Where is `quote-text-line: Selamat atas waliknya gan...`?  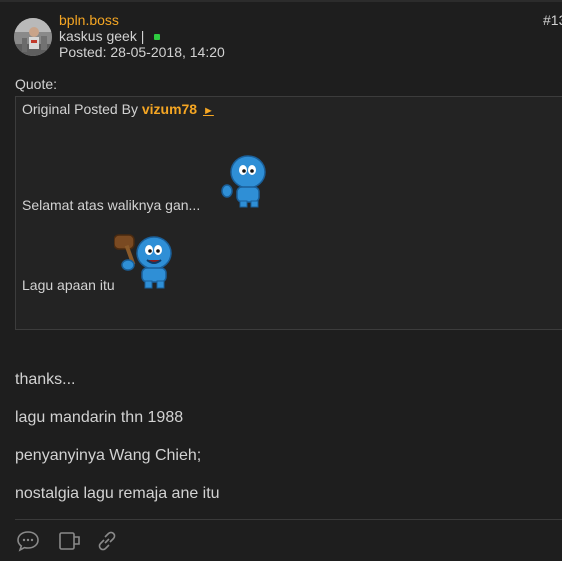 quote-text-line: Selamat atas waliknya gan... is located at coordinates (111, 205).